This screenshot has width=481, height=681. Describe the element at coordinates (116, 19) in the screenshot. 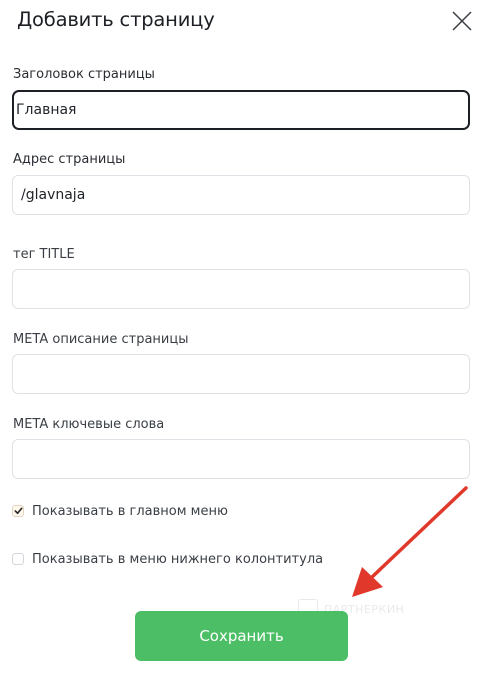

I see `dialog-title: Добавить страницу` at that location.